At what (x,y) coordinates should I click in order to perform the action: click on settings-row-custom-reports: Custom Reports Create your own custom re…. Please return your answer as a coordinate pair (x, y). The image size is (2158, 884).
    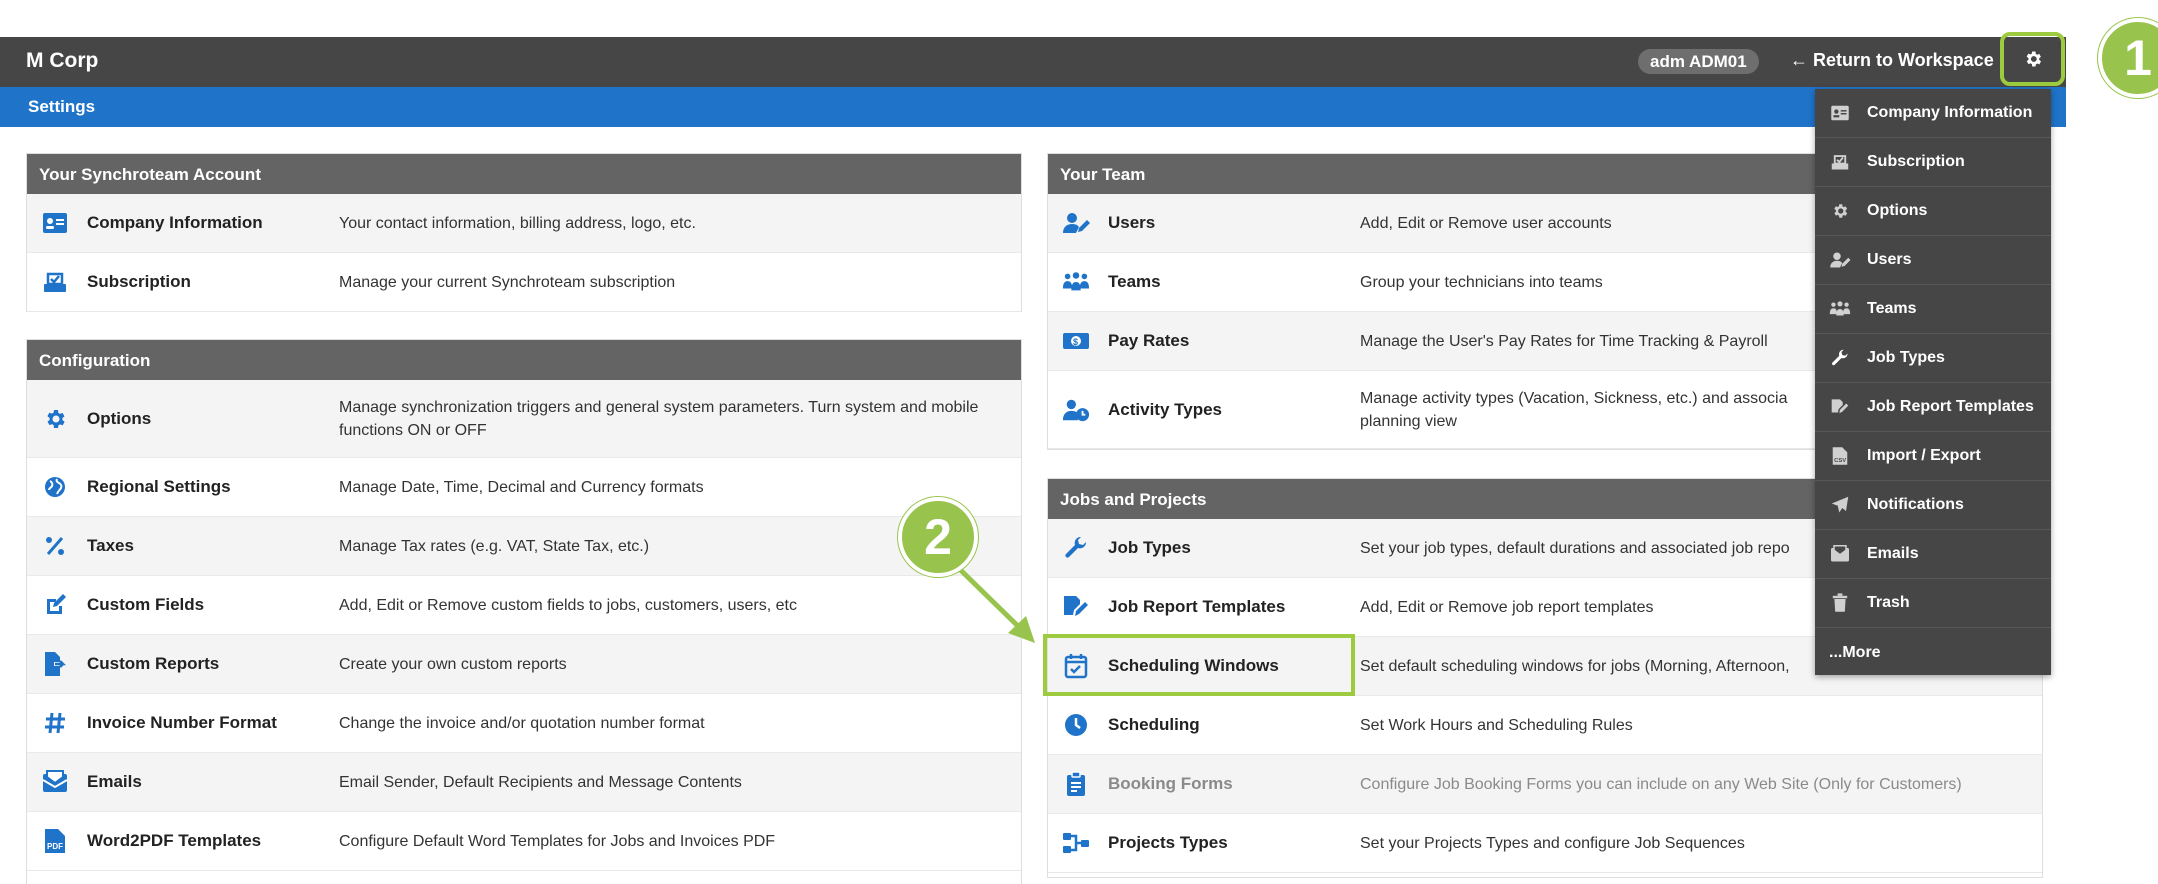
    Looking at the image, I should click on (524, 664).